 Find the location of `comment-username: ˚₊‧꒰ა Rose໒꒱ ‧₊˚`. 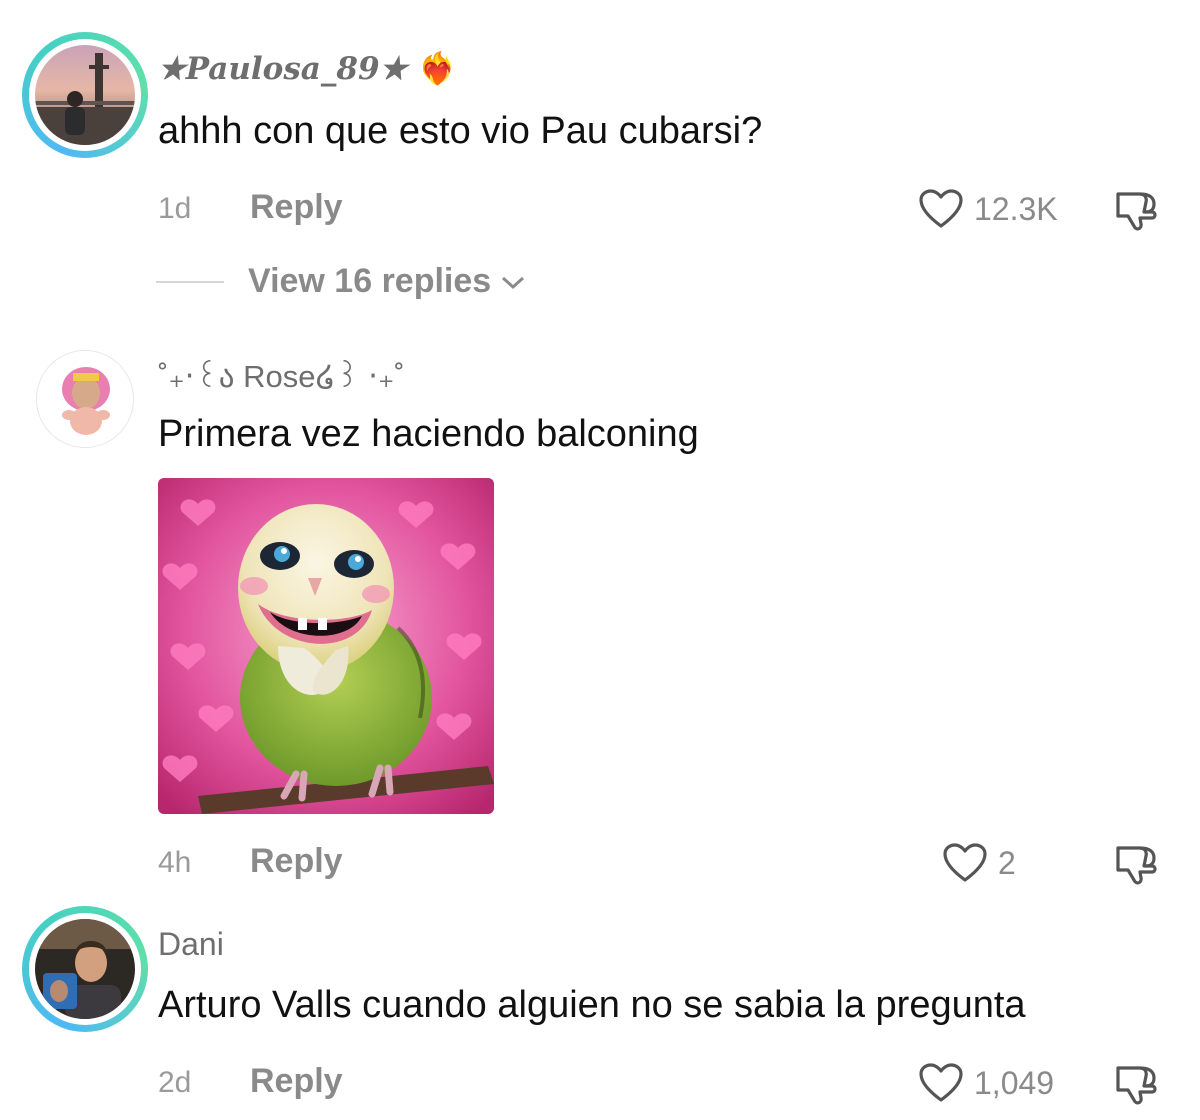

comment-username: ˚₊‧꒰ა Rose໒꒱ ‧₊˚ is located at coordinates (281, 374).